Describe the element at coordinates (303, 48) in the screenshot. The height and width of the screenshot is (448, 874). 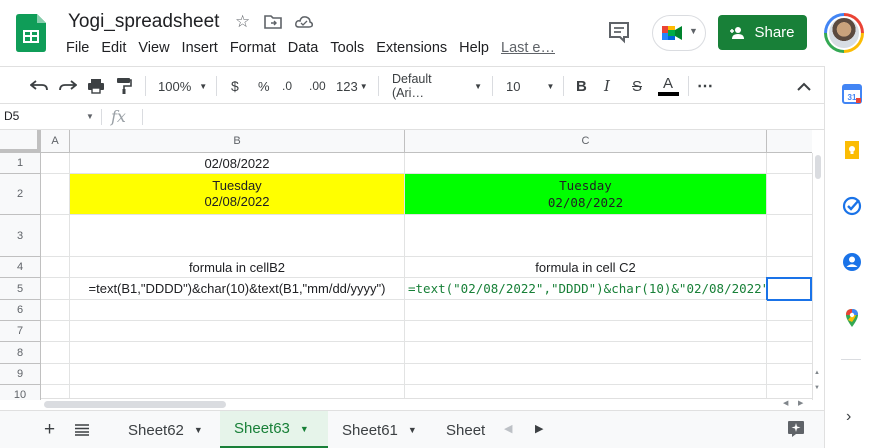
I see `menu-data: Data` at that location.